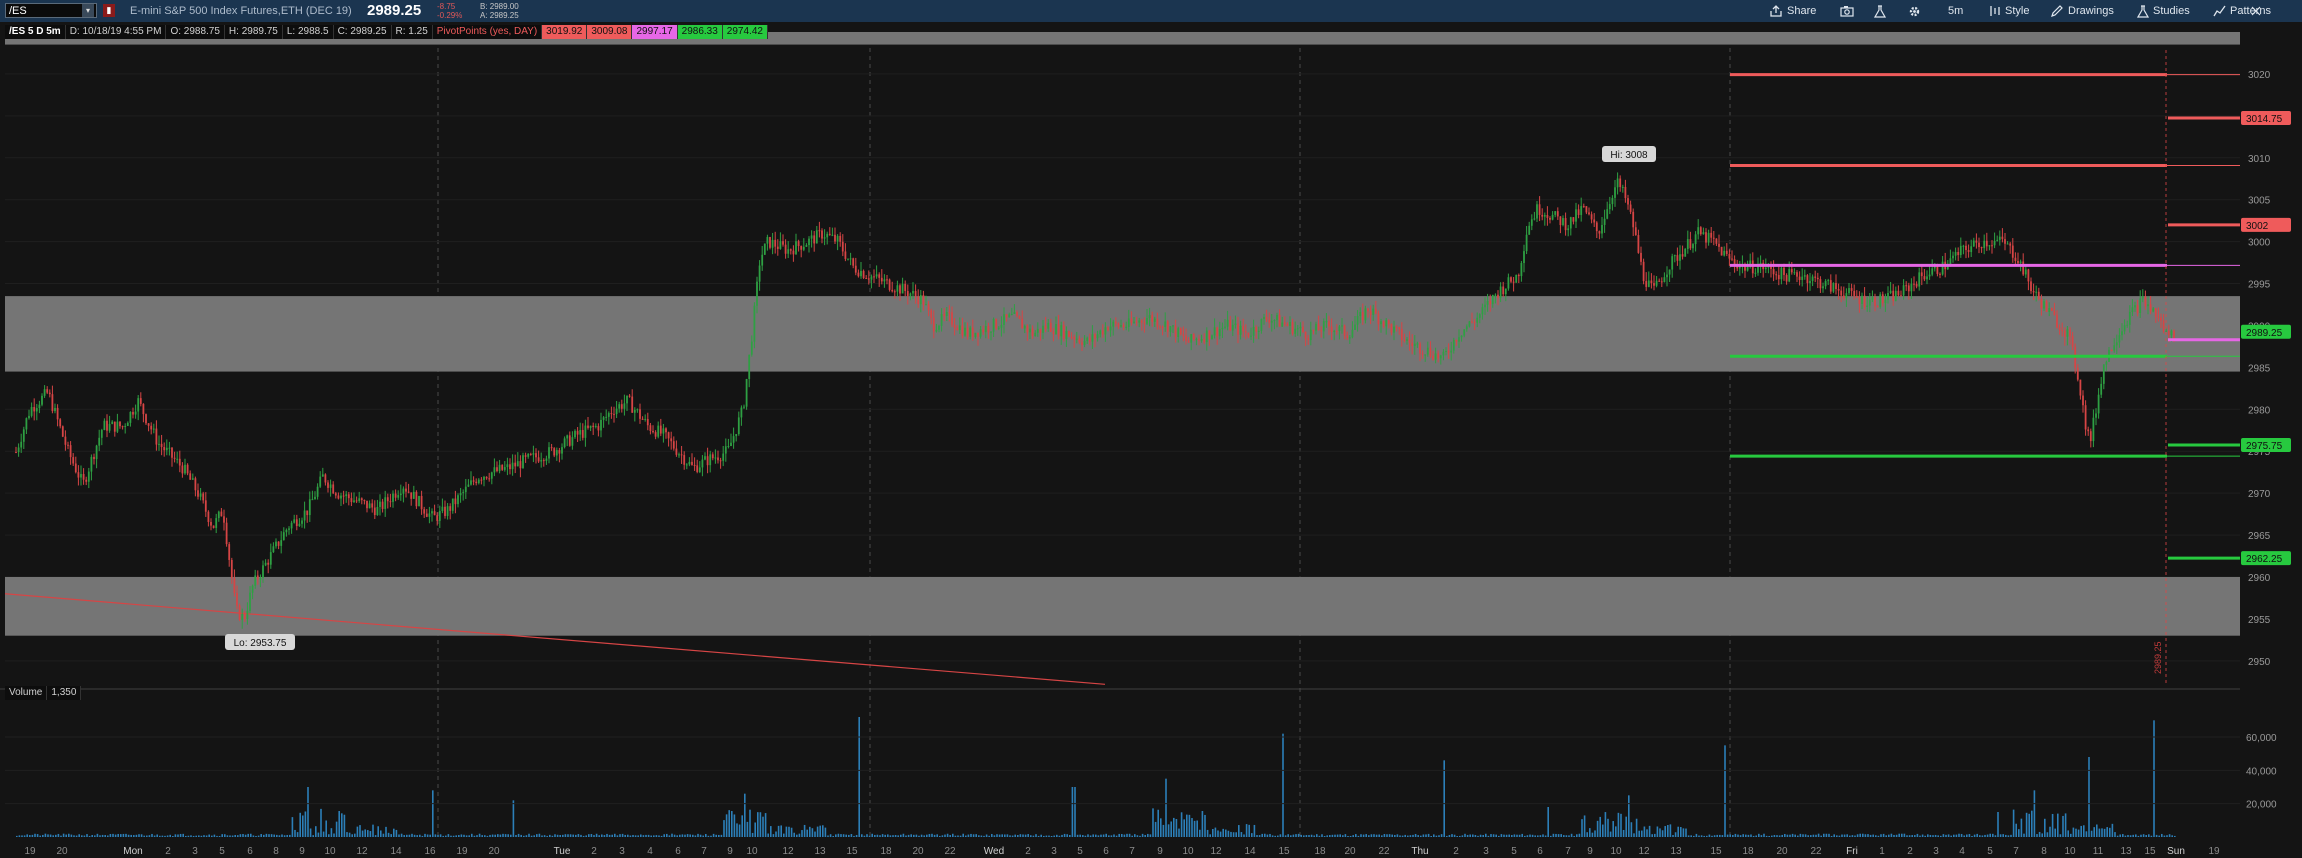 The image size is (2302, 858). Describe the element at coordinates (2261, 771) in the screenshot. I see `volume-tick-1: 40,000` at that location.